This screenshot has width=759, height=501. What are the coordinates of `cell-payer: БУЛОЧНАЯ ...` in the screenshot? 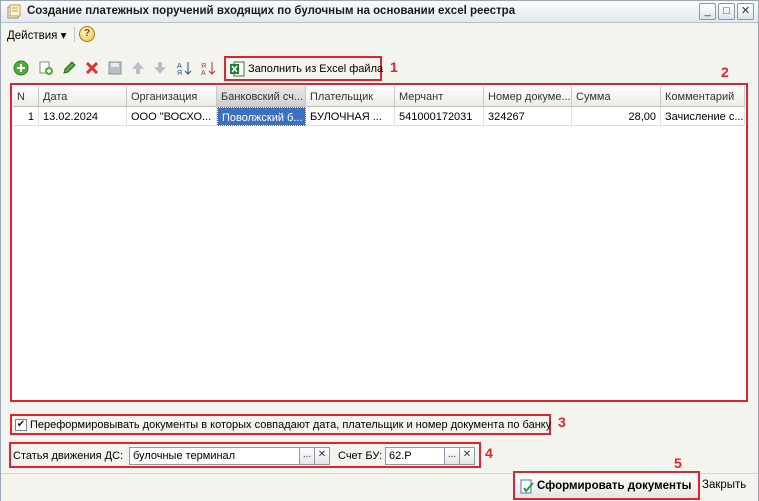 It's located at (350, 116).